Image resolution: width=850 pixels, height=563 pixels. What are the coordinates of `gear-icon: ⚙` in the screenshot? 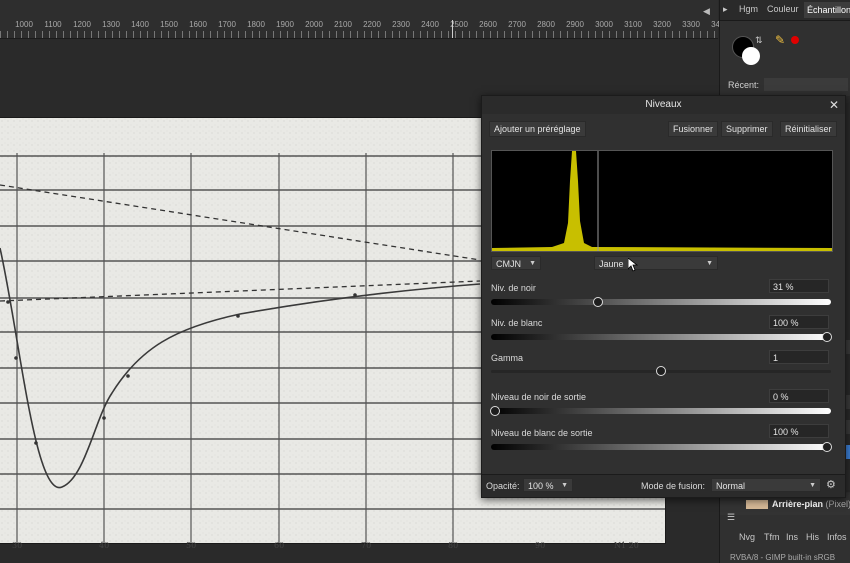 It's located at (831, 484).